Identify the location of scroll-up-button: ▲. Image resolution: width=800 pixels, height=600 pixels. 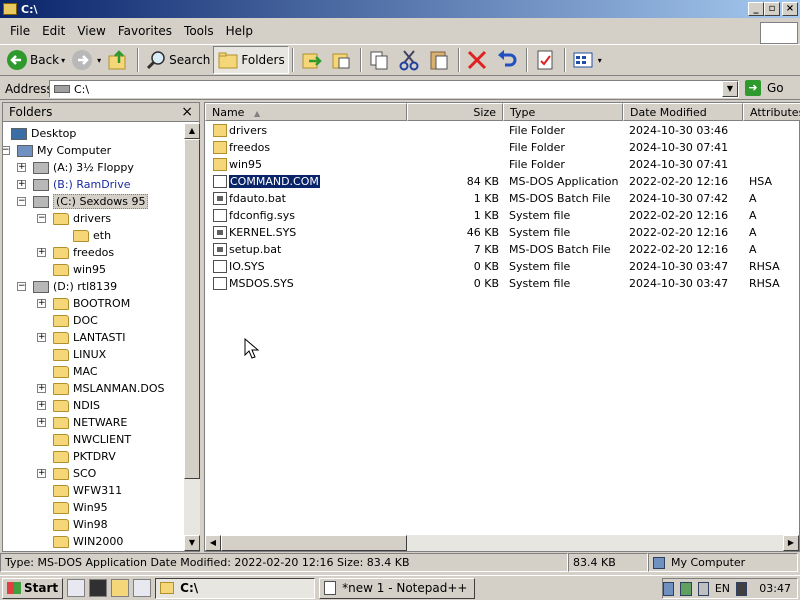
(192, 131).